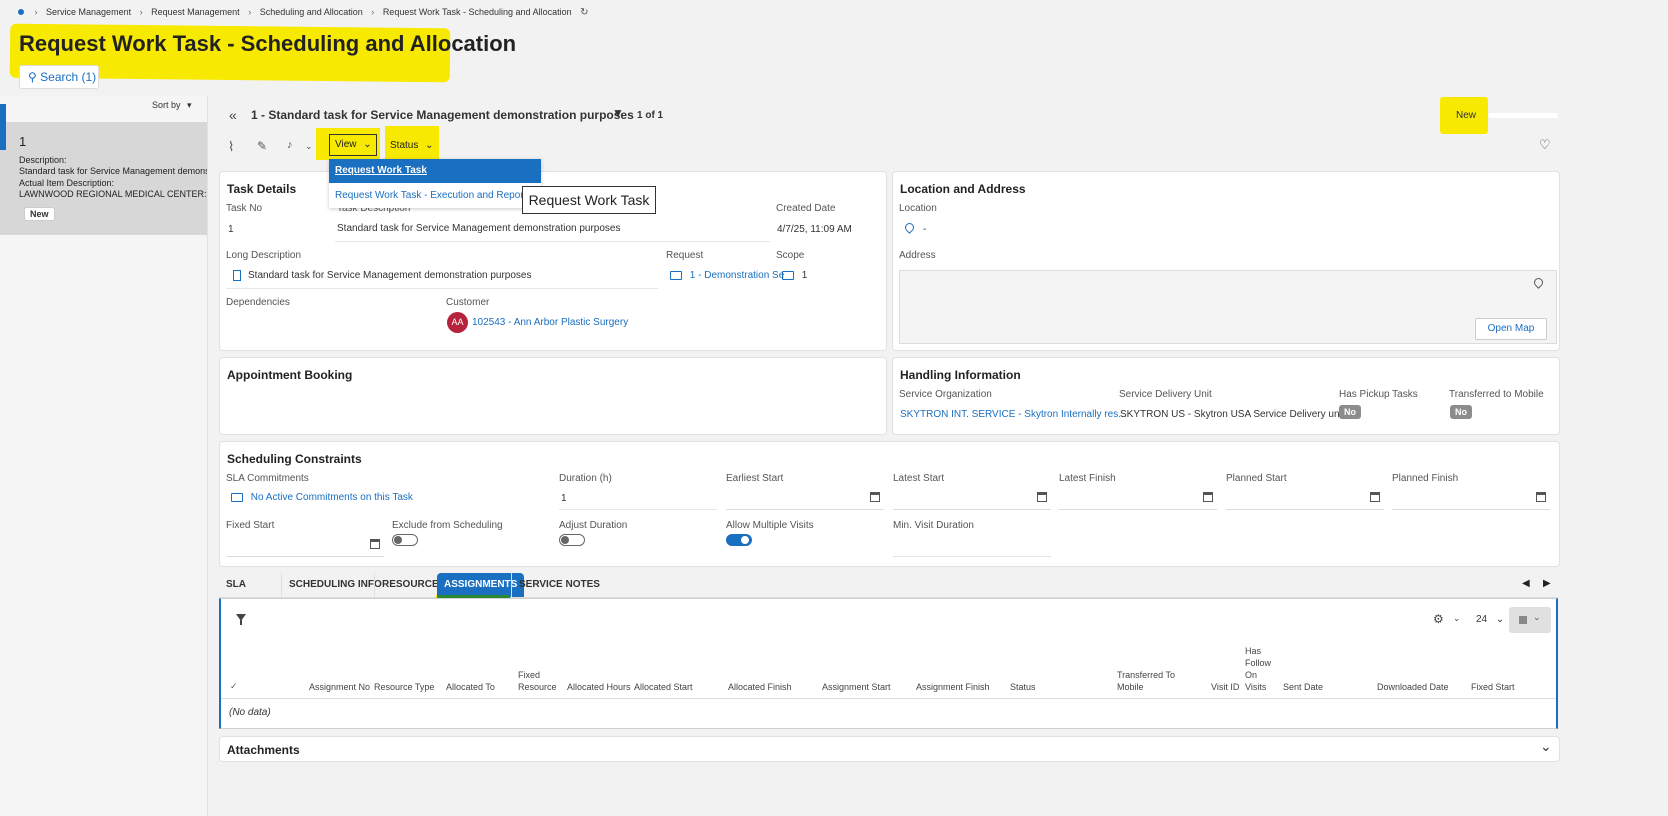  I want to click on column-header: Has Follow On Visits, so click(1258, 669).